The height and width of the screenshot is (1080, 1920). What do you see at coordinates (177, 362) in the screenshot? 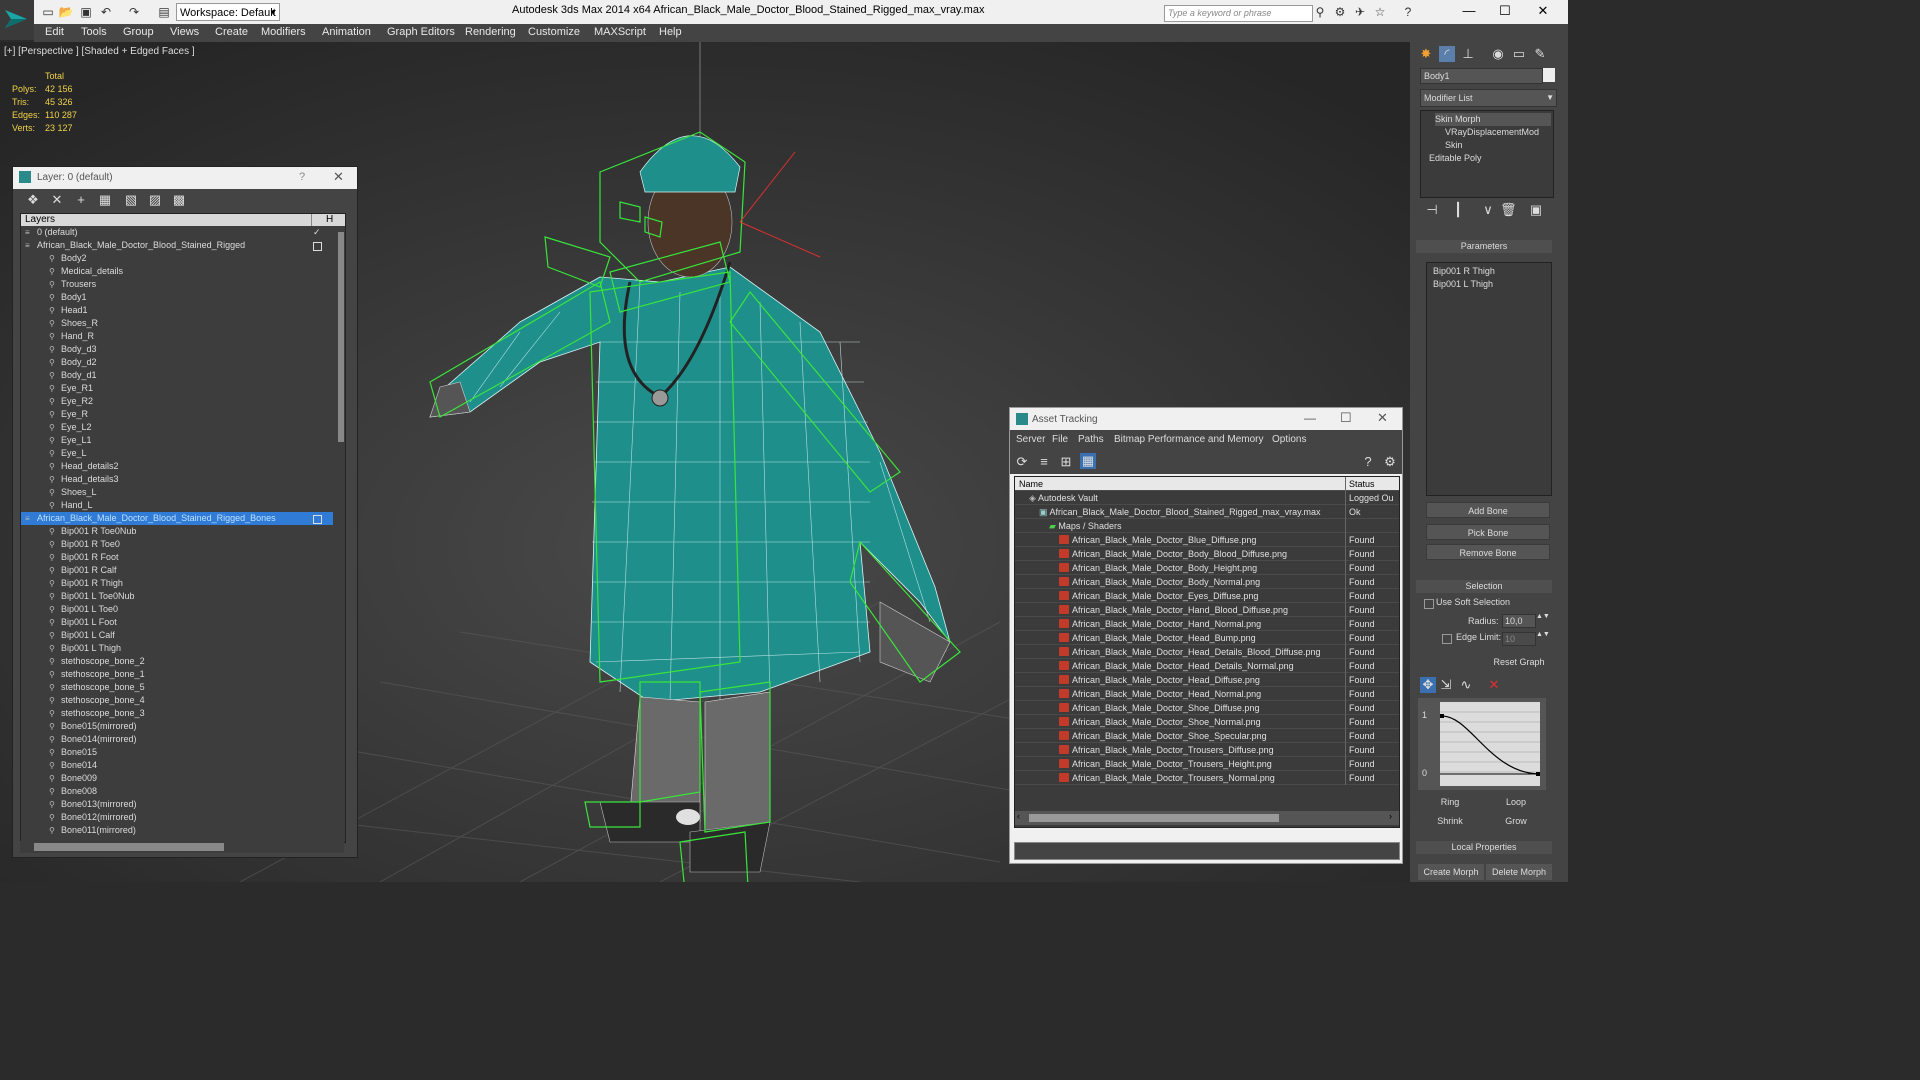
I see `layer-row: ⚲ Body_d2` at bounding box center [177, 362].